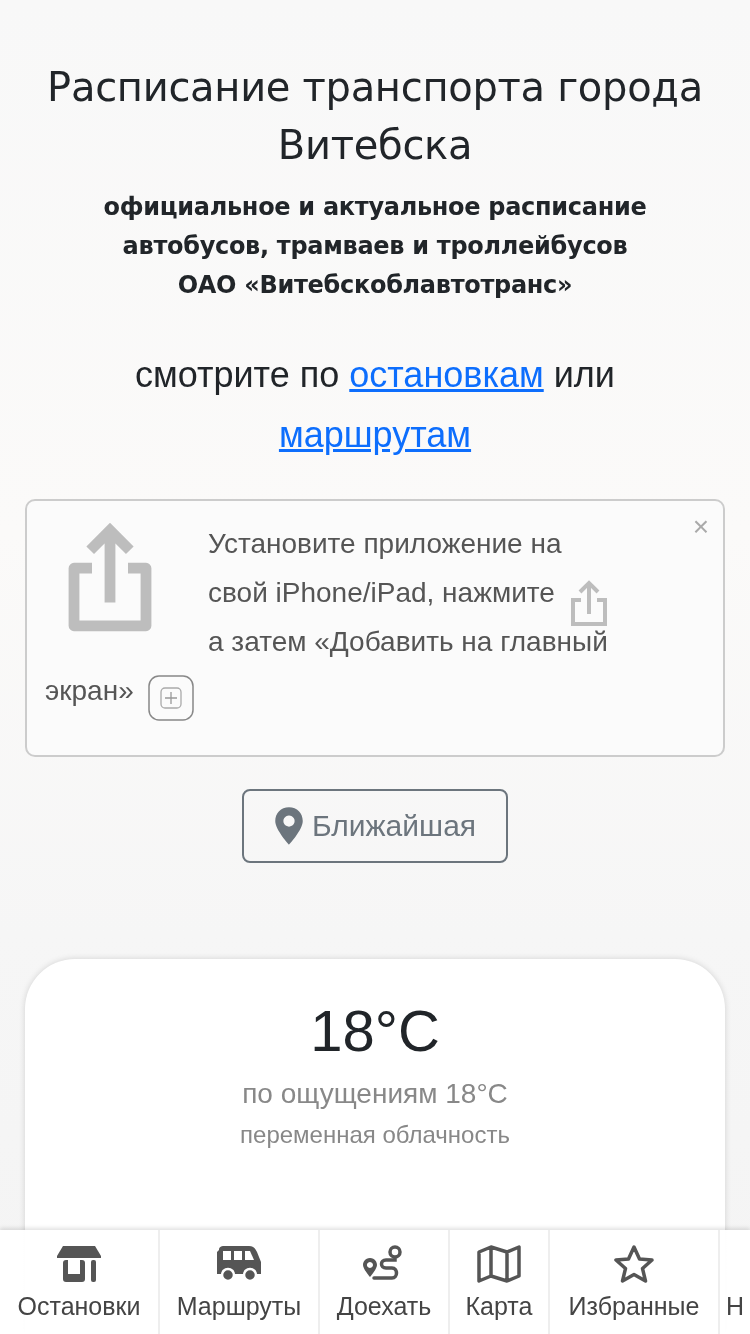 This screenshot has height=1334, width=750. What do you see at coordinates (588, 603) in the screenshot?
I see `share-icon` at bounding box center [588, 603].